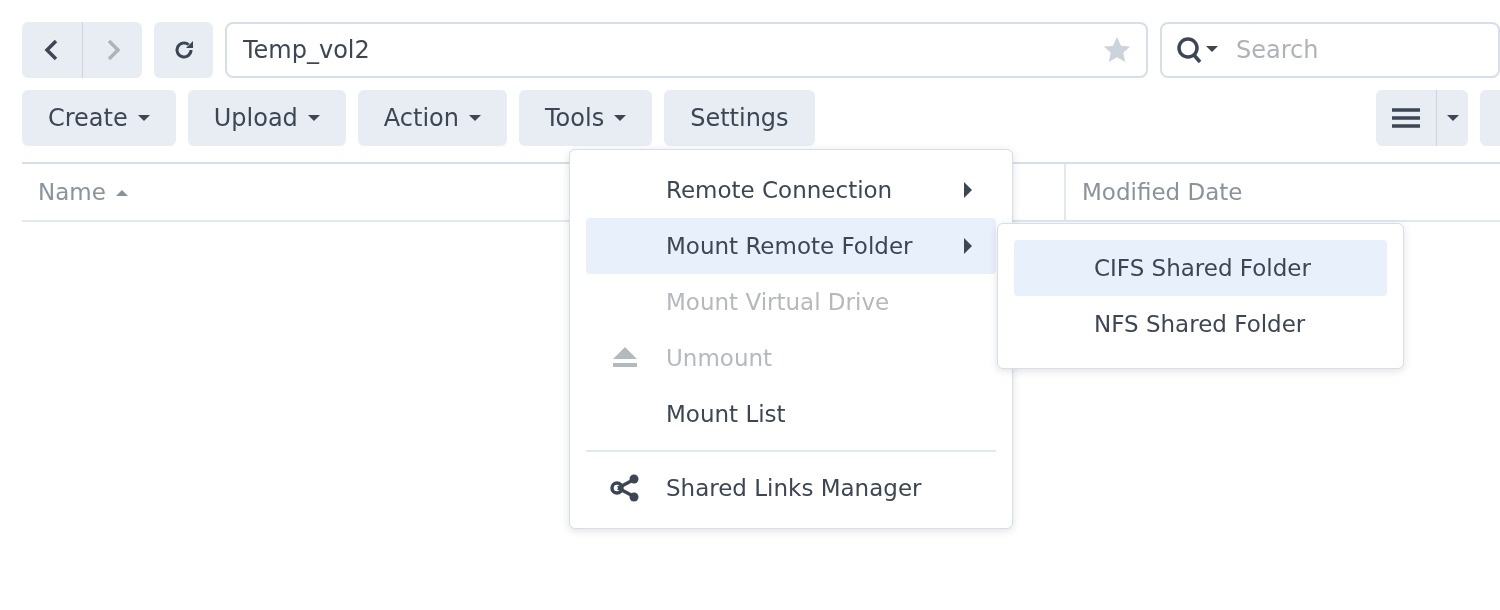 The width and height of the screenshot is (1500, 610). I want to click on menu-item: NFS Shared Folder, so click(1200, 324).